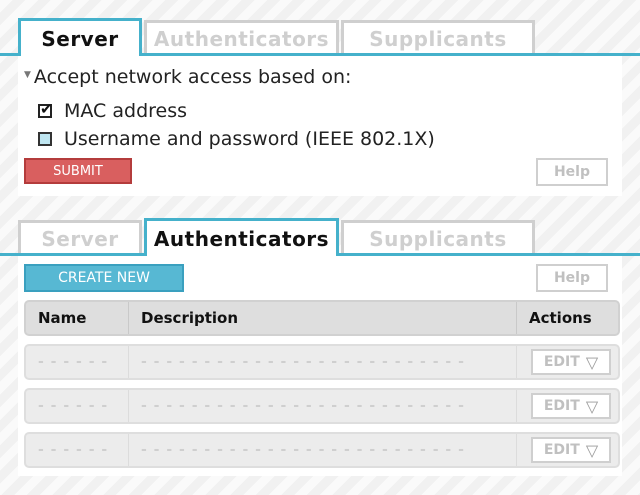  I want to click on column-header-description: Description, so click(323, 318).